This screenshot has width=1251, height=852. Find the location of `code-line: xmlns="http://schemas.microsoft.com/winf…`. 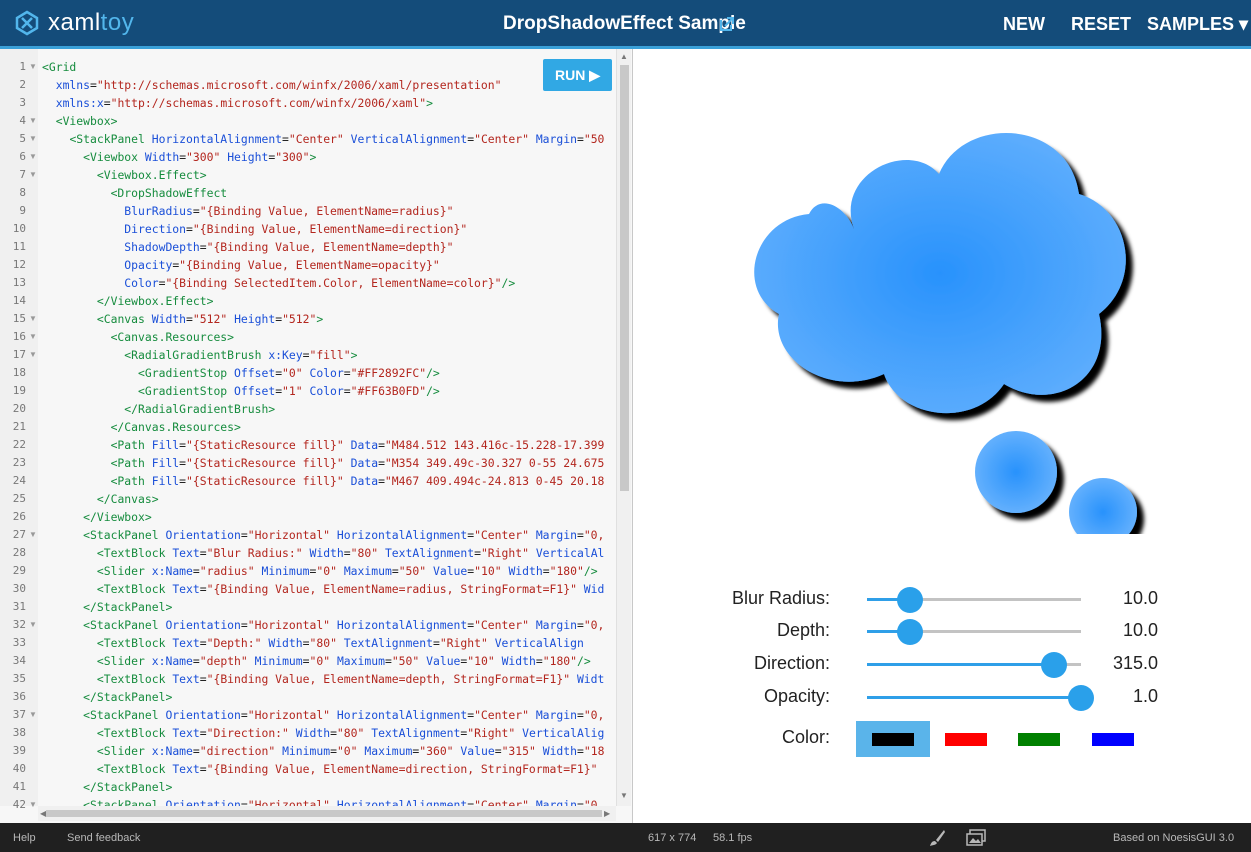

code-line: xmlns="http://schemas.microsoft.com/winf… is located at coordinates (278, 85).